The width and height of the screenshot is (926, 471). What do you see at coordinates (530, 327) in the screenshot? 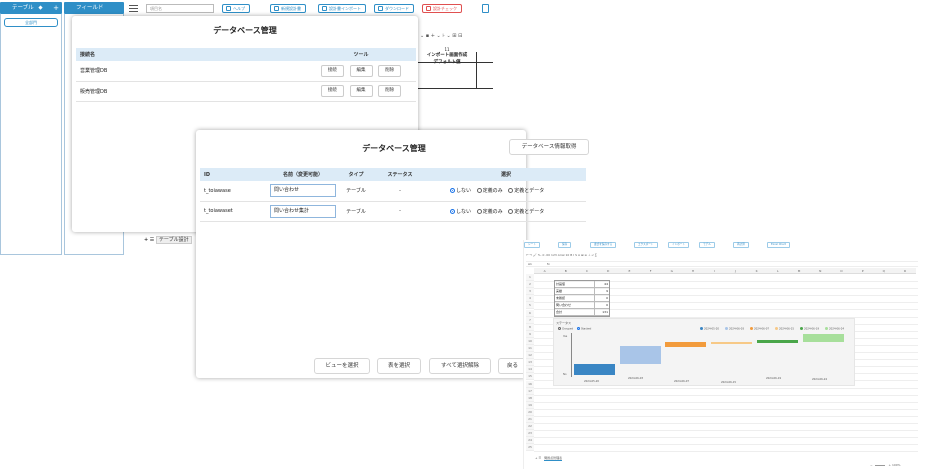
I see `ss-row-header: 8` at bounding box center [530, 327].